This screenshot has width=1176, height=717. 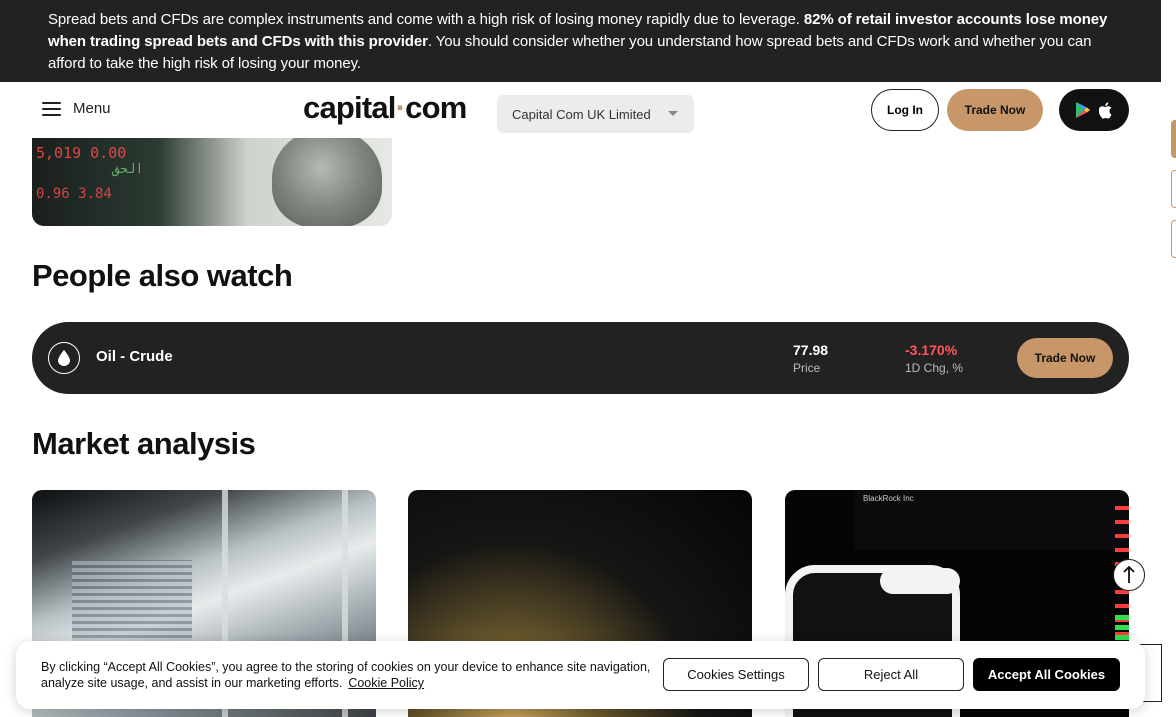 I want to click on cookie-policy-link: Cookie Policy, so click(x=386, y=683).